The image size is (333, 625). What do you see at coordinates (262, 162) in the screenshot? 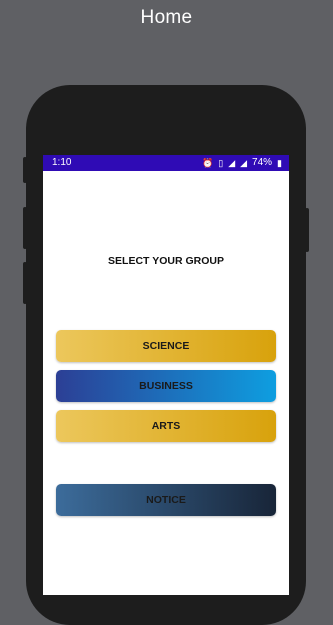
I see `battery-label: 74%` at bounding box center [262, 162].